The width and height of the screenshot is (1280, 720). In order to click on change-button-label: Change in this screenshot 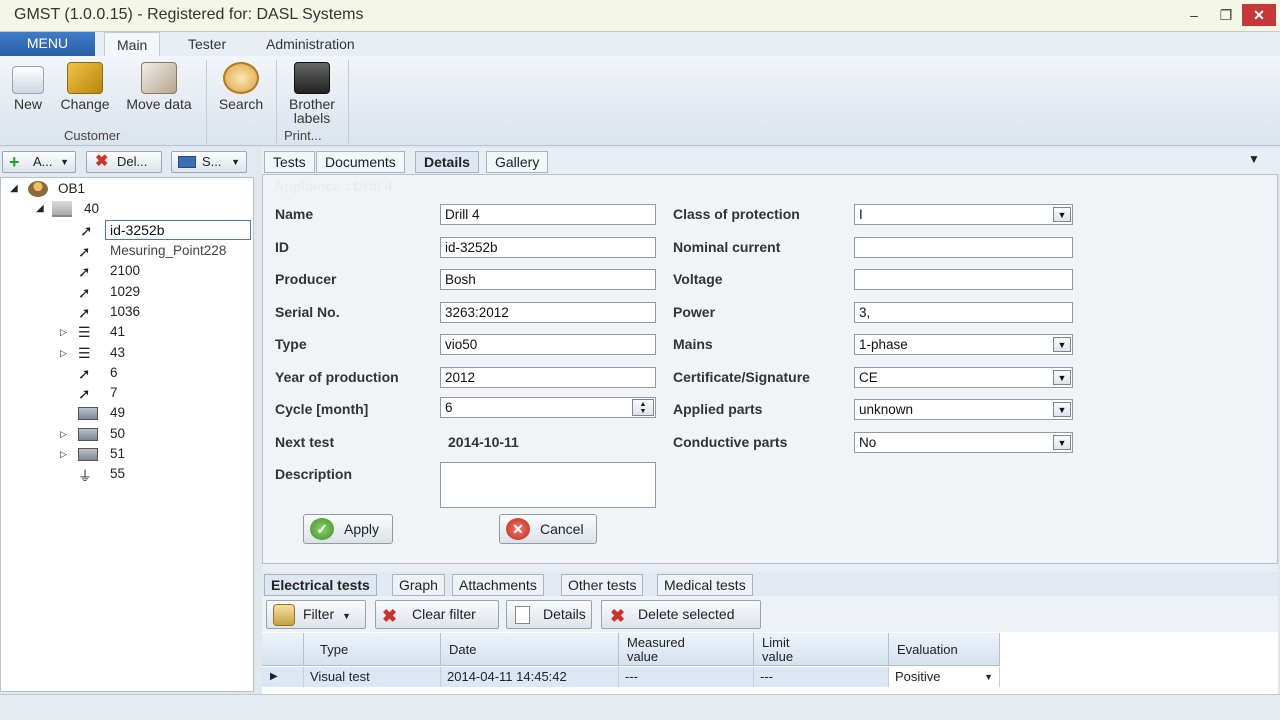, I will do `click(85, 104)`.